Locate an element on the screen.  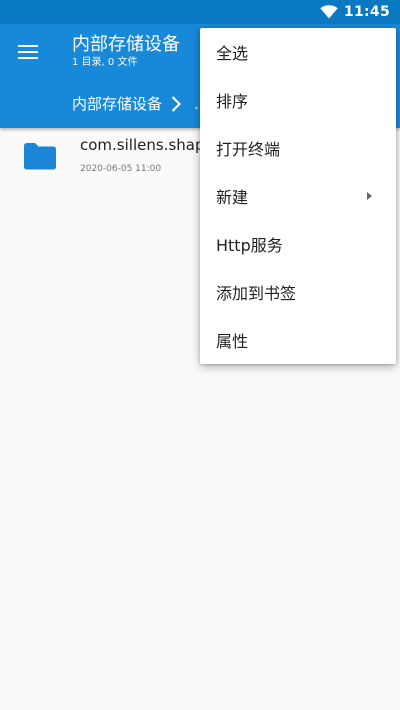
menu-button is located at coordinates (28, 52).